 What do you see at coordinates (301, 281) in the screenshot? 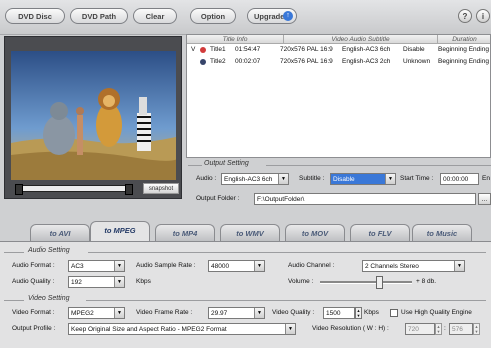
I see `volume-label: Volume :` at bounding box center [301, 281].